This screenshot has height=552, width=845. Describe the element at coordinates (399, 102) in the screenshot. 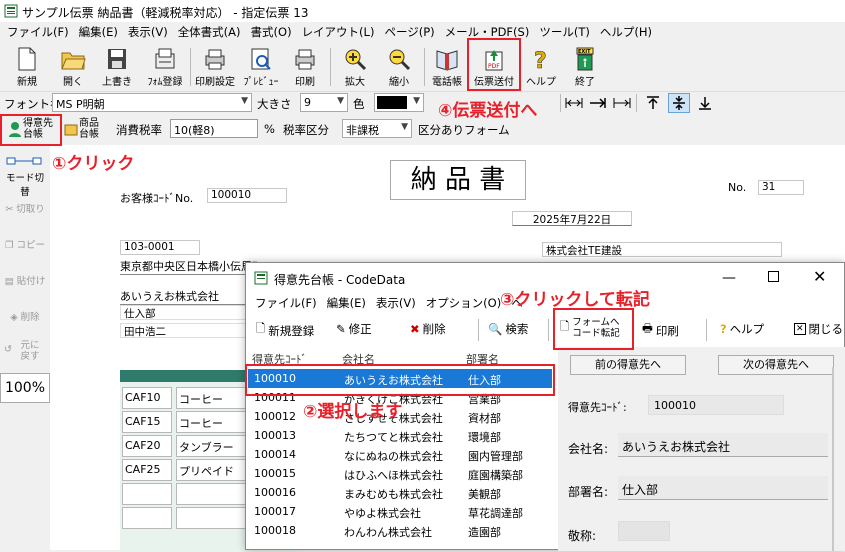

I see `color-select: ▼` at that location.